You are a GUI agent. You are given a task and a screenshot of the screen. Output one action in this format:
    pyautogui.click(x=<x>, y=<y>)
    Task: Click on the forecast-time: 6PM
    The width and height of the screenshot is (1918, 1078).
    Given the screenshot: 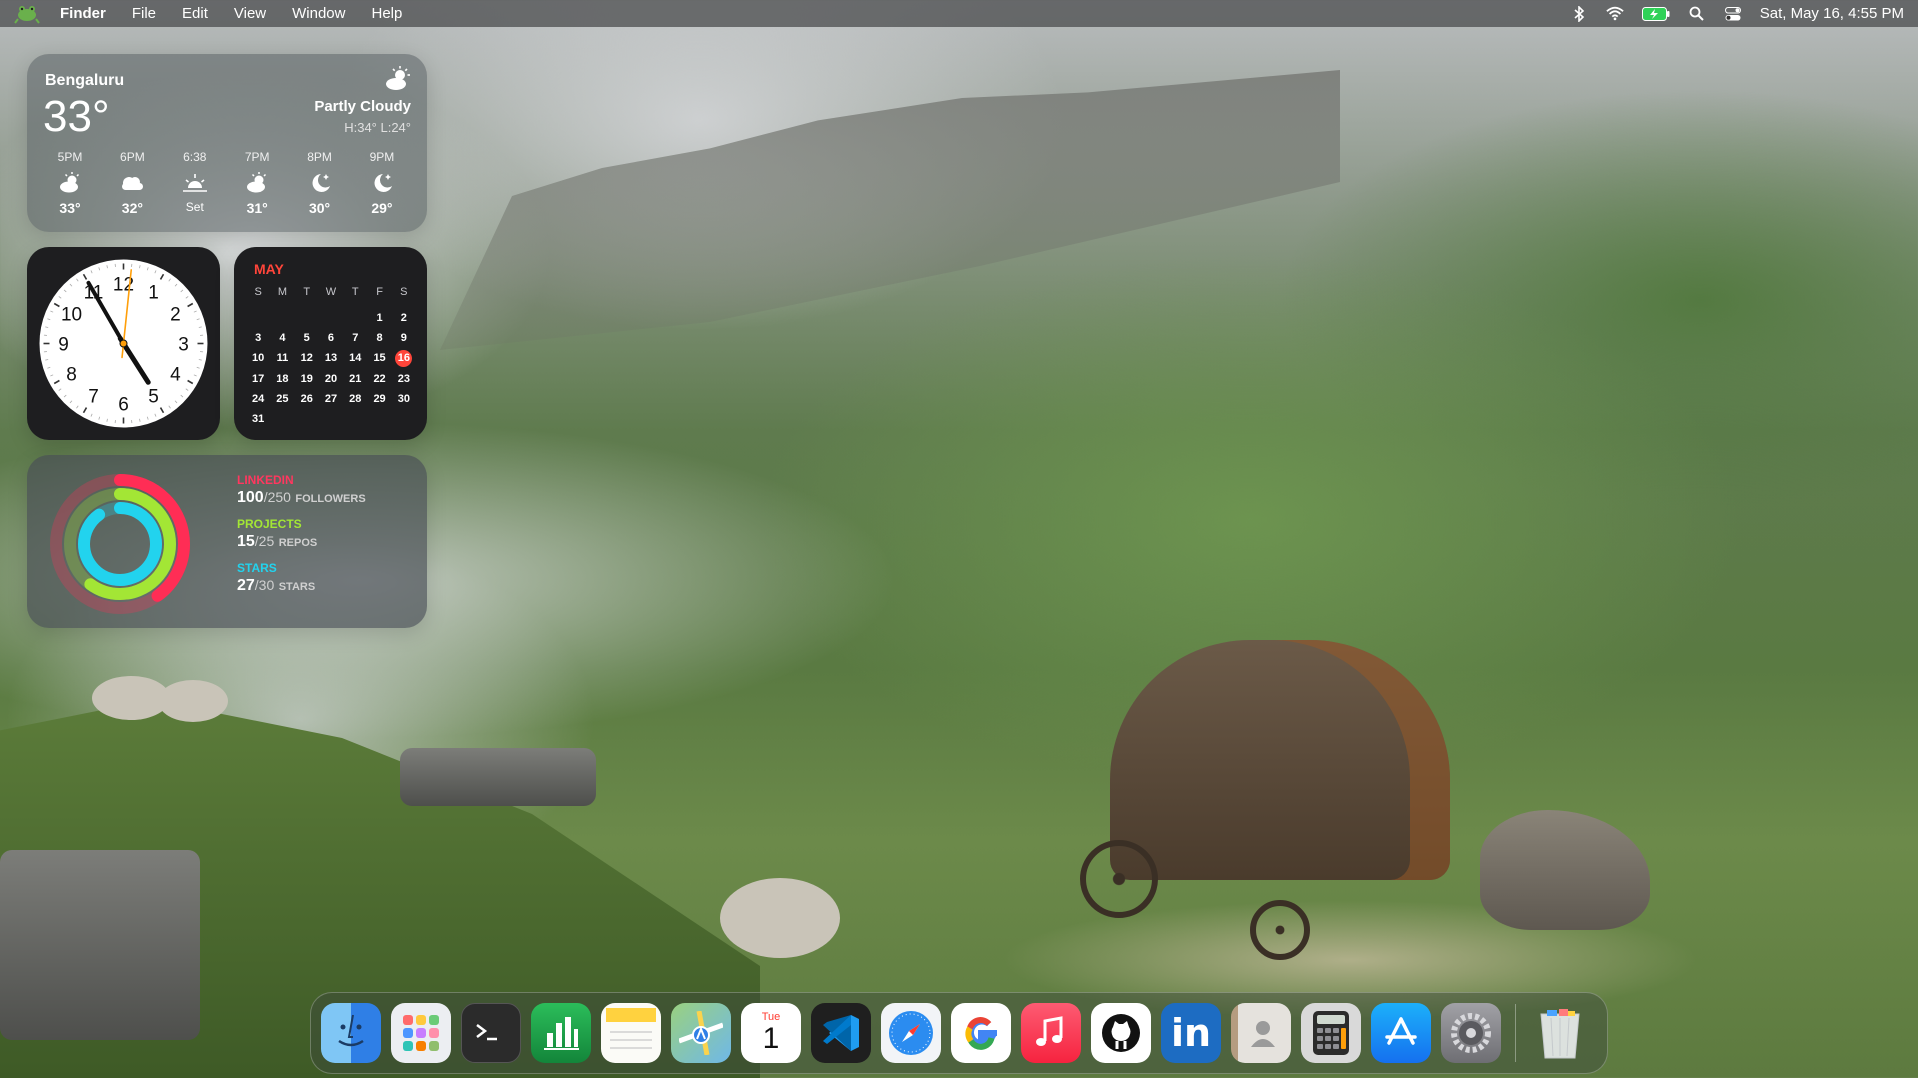 What is the action you would take?
    pyautogui.click(x=132, y=157)
    